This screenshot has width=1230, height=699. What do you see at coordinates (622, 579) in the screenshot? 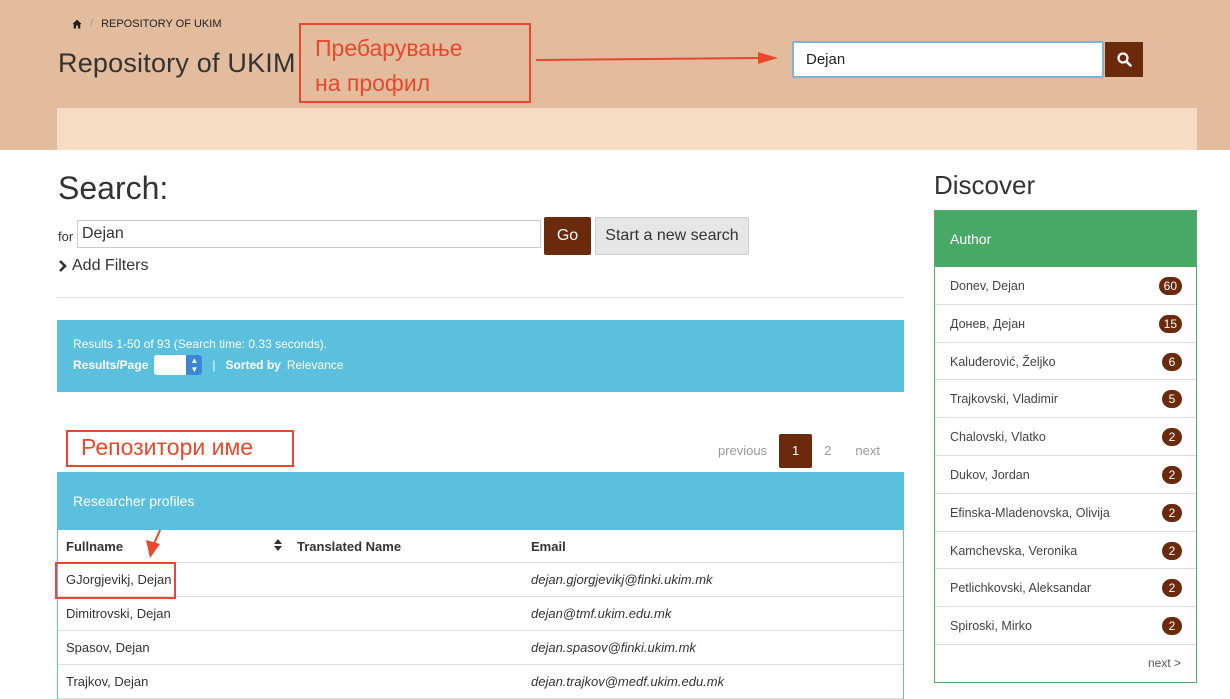
I see `profile-email: dejan.gjorgjevikj@finki.ukim.mk` at bounding box center [622, 579].